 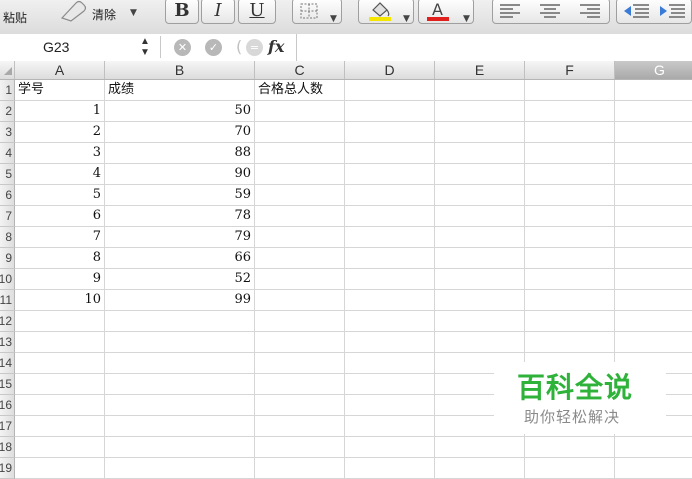 I want to click on cell-b18, so click(x=180, y=447).